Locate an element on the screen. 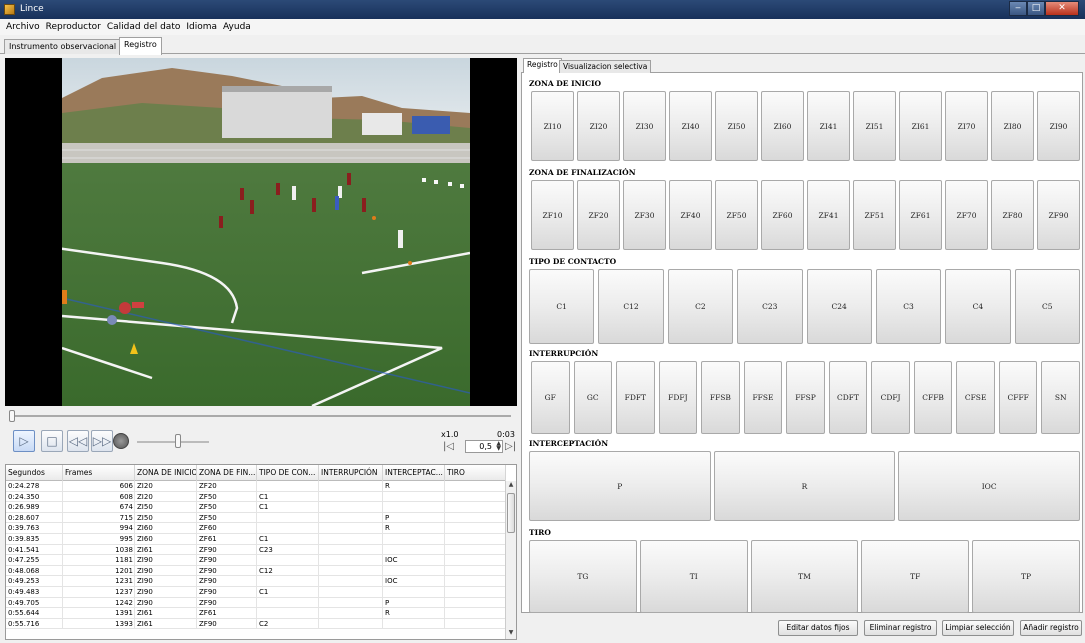 This screenshot has width=1085, height=643. category-button-cdft: CDFT is located at coordinates (848, 397).